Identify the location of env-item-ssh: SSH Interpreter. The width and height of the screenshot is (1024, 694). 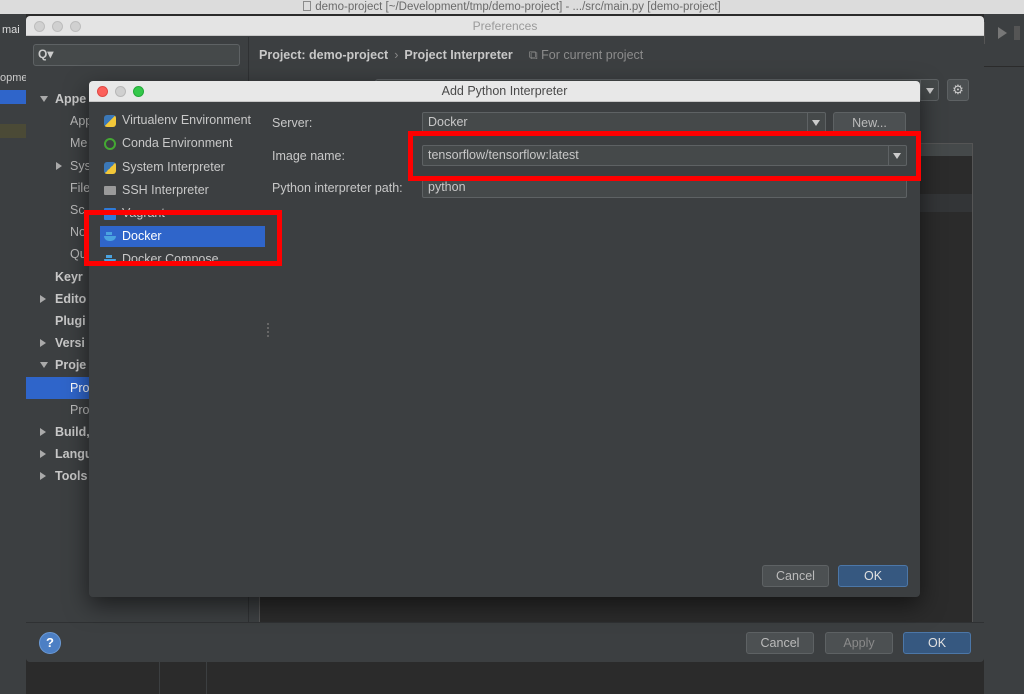
(182, 190).